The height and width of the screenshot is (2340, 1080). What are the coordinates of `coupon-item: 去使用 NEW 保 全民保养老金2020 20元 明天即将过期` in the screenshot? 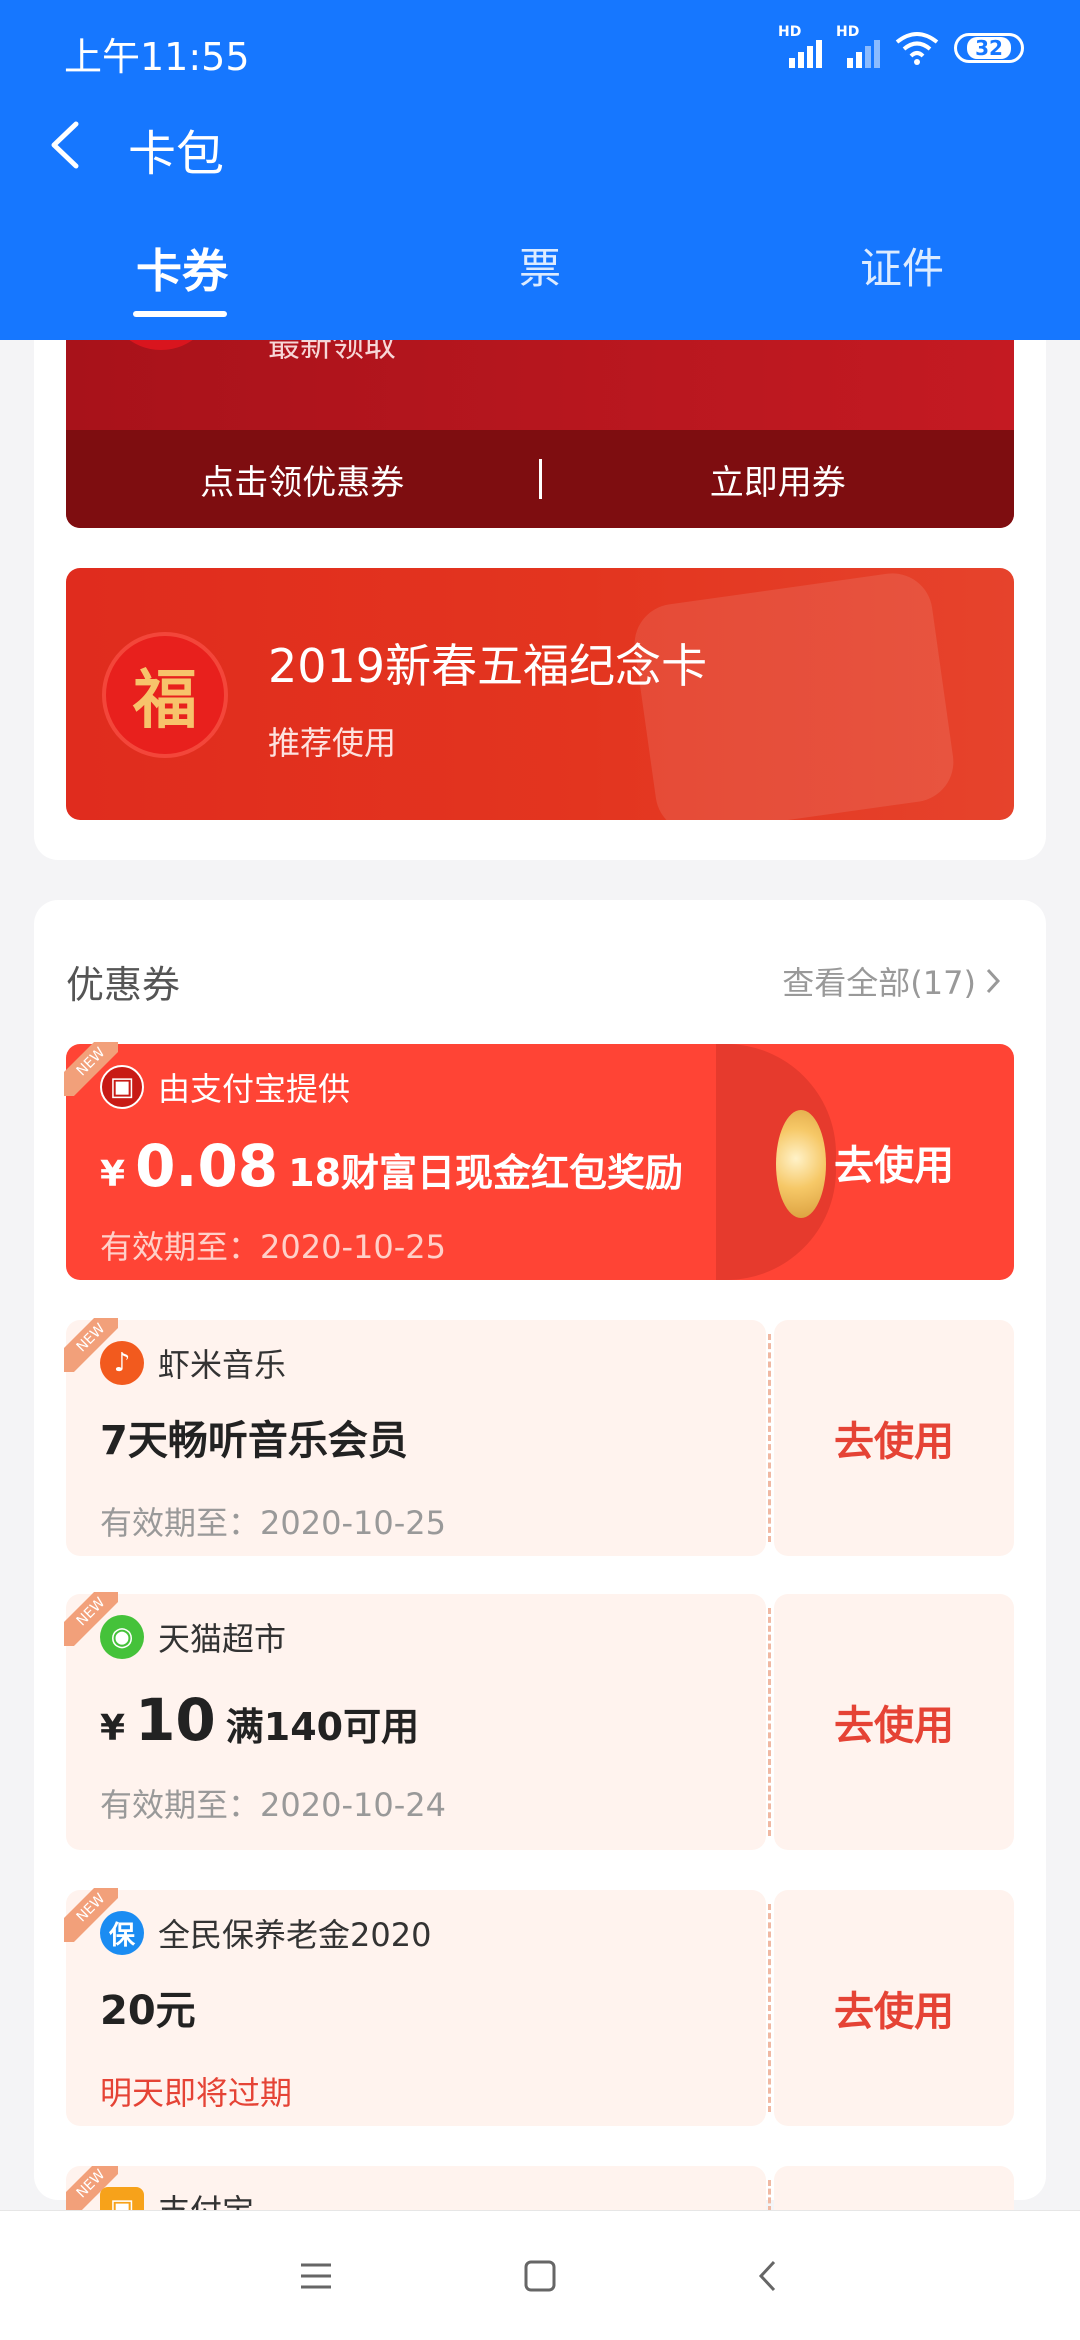 It's located at (539, 2007).